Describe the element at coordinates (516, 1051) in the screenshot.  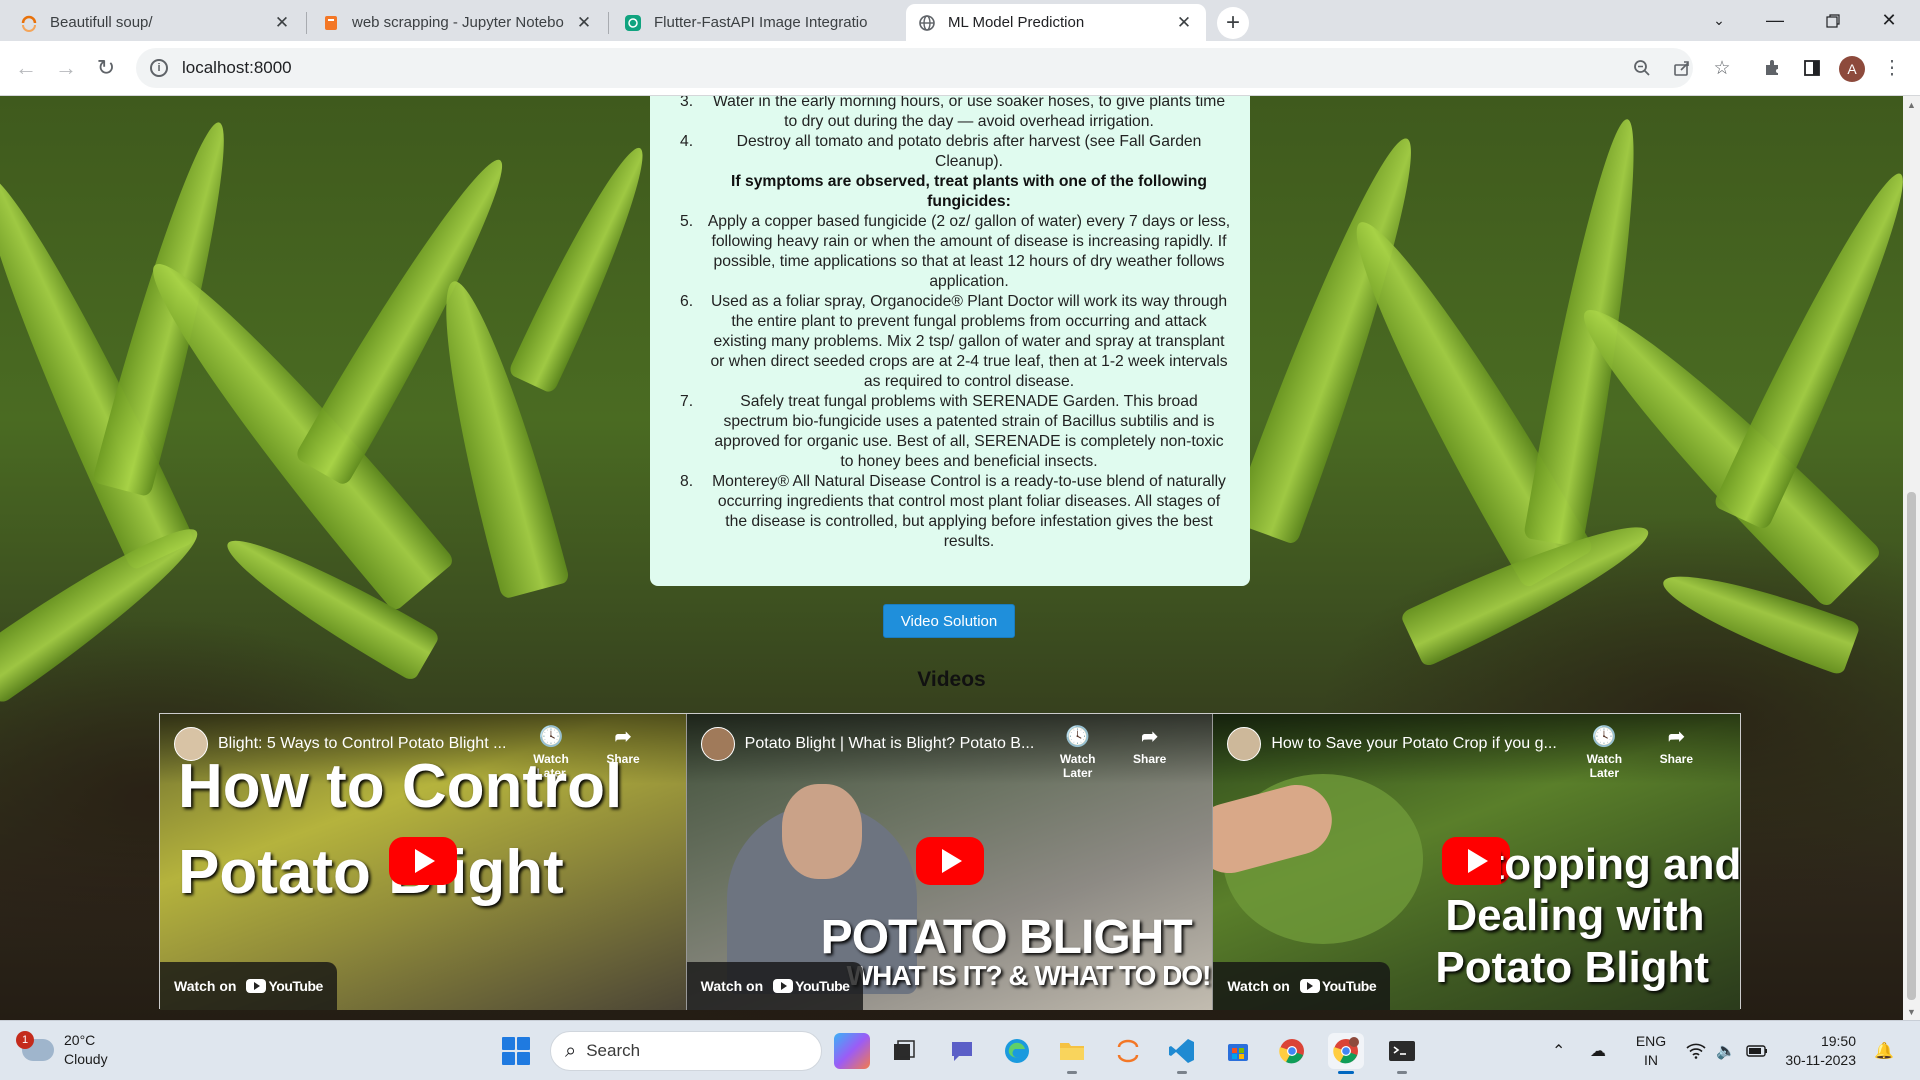
I see `windows-start-icon` at that location.